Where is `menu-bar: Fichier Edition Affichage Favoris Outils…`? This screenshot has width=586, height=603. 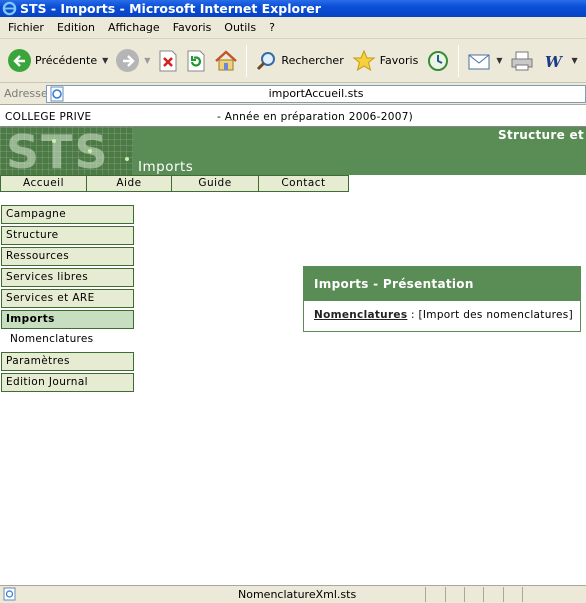 menu-bar: Fichier Edition Affichage Favoris Outils… is located at coordinates (293, 28).